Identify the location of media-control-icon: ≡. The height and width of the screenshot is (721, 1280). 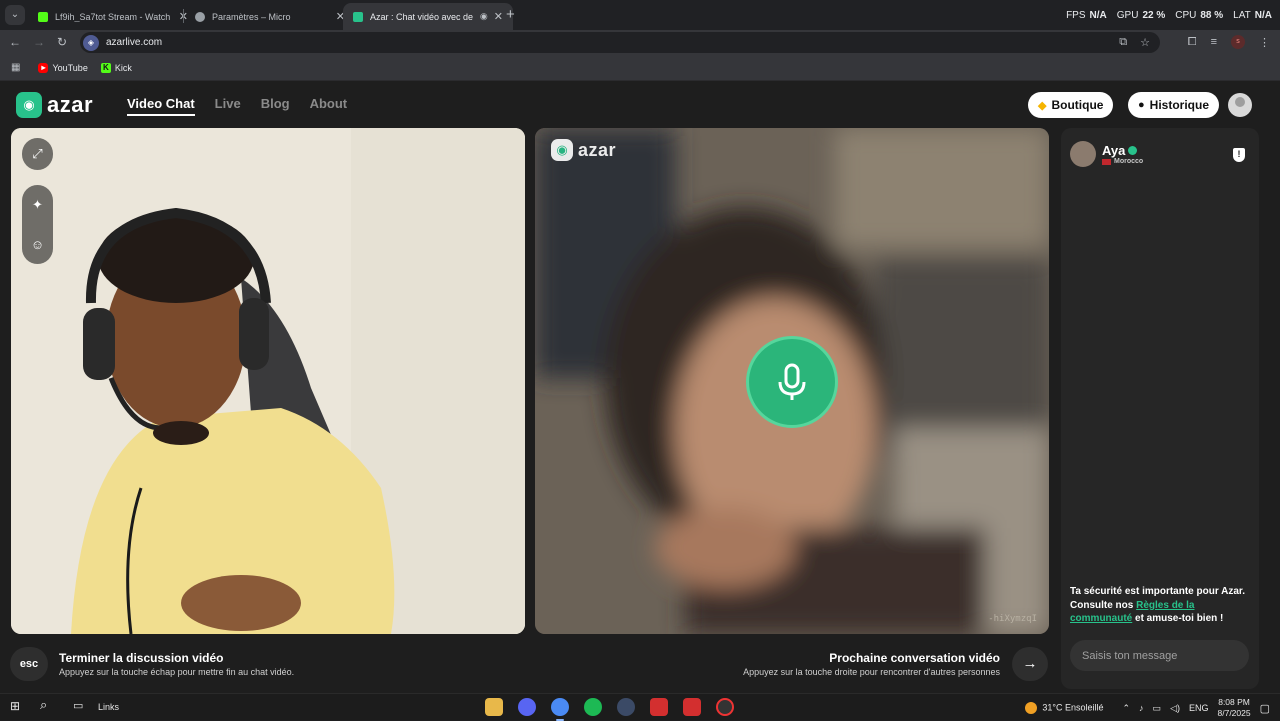
(1214, 42).